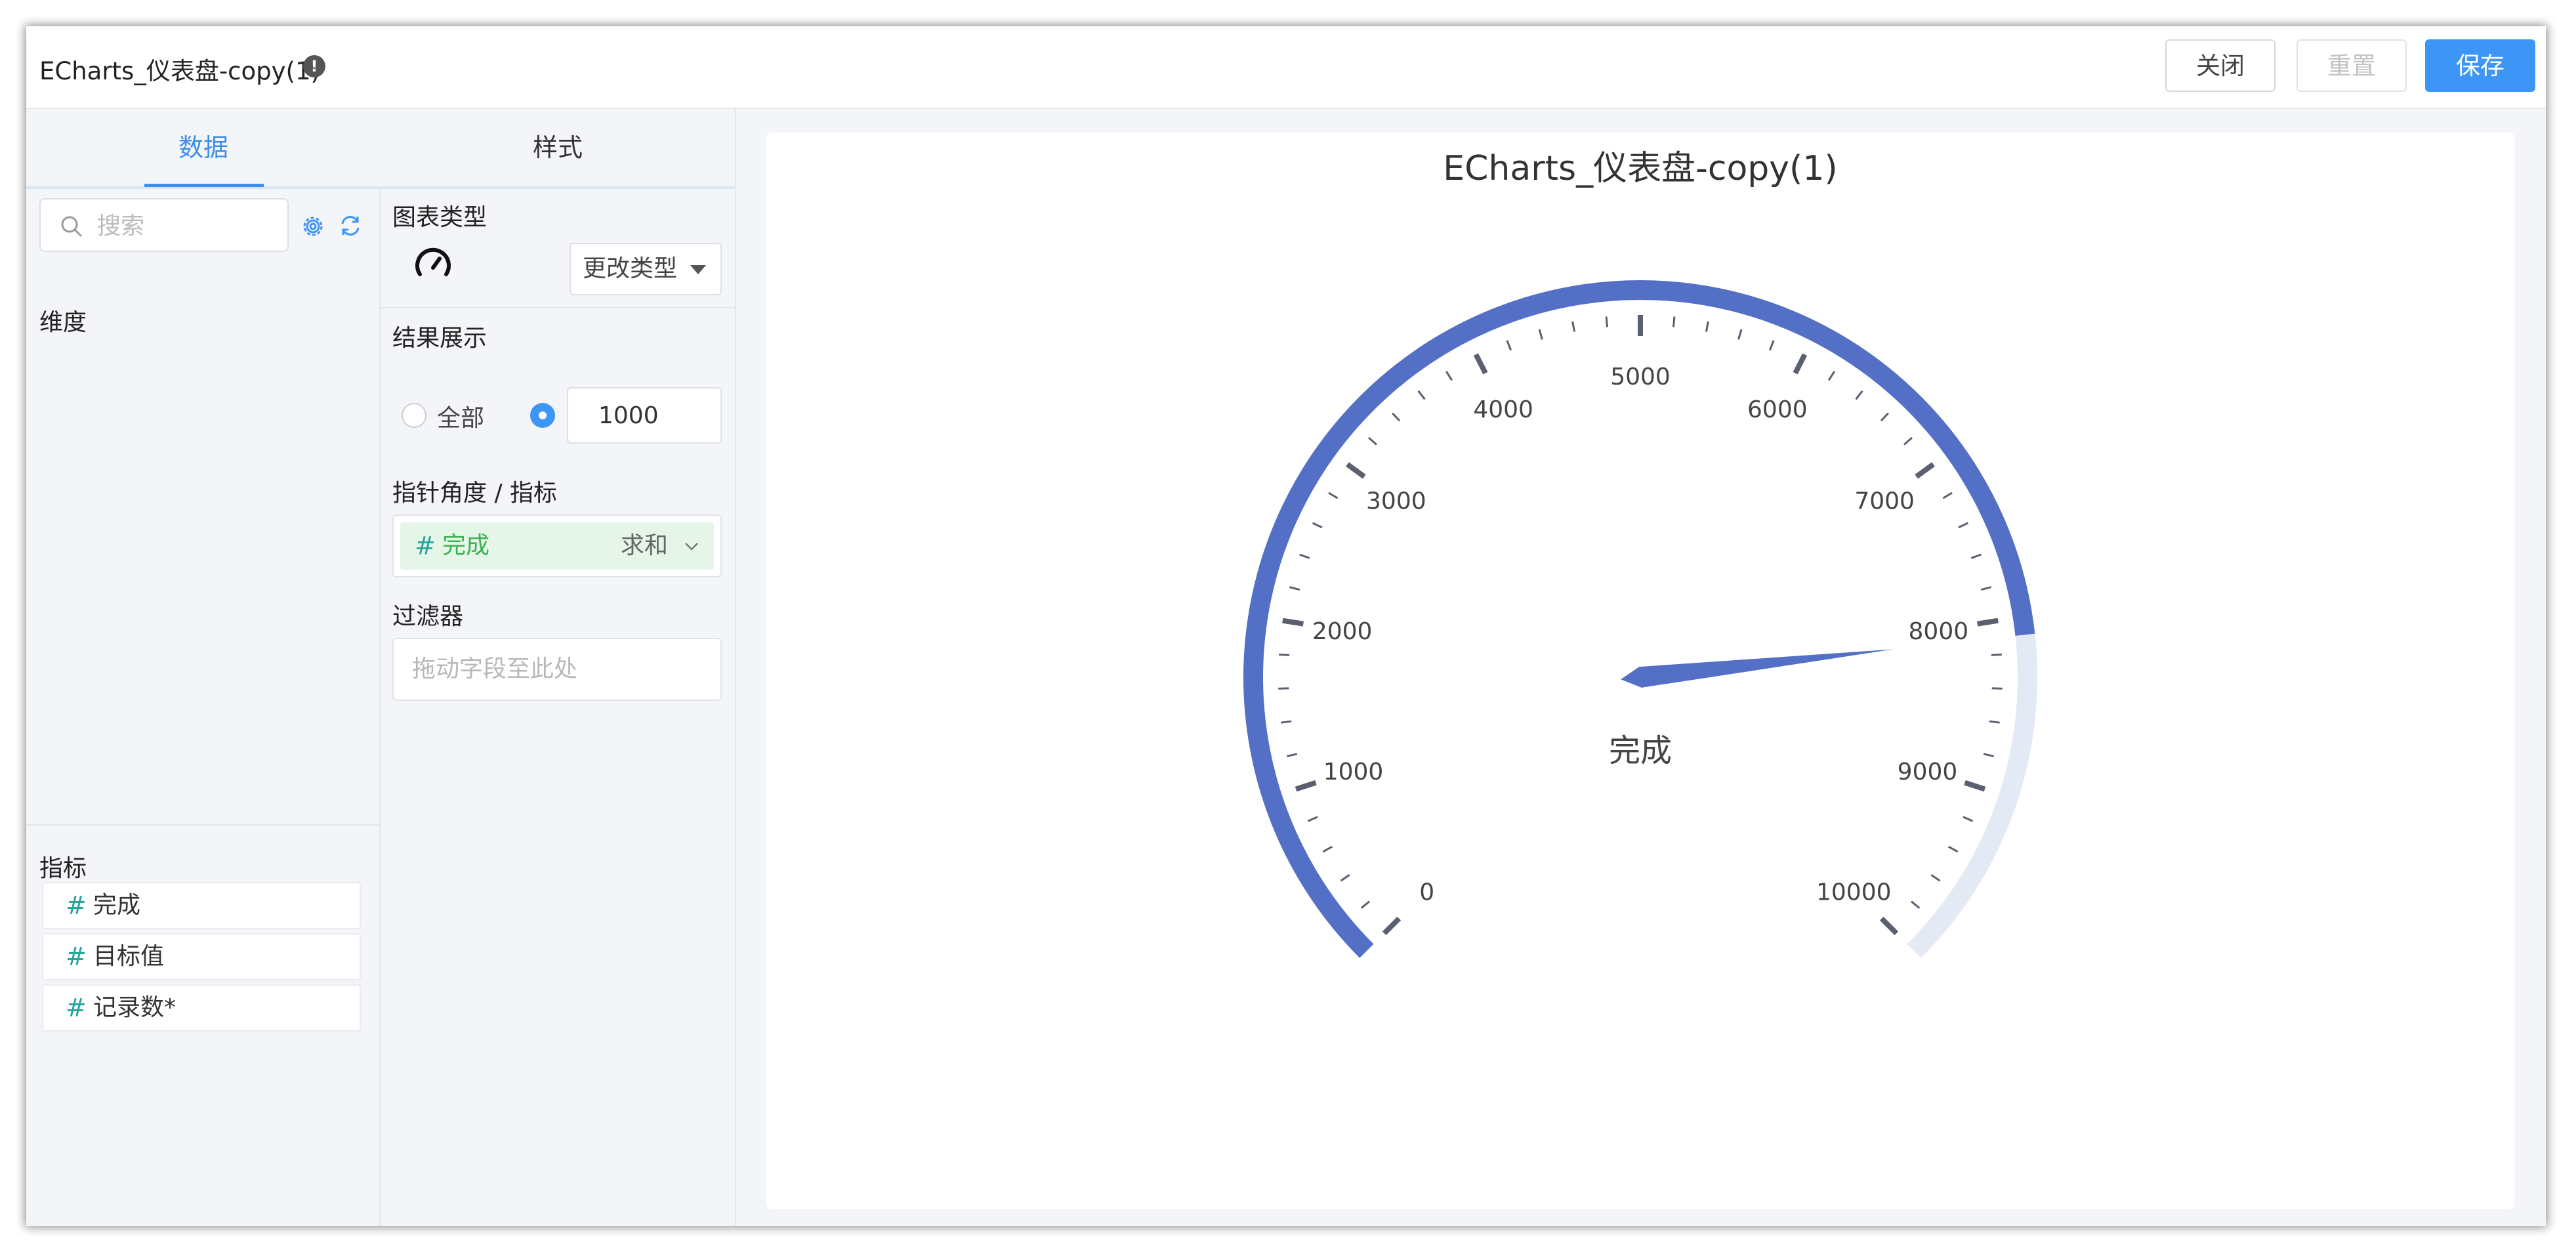 Image resolution: width=2576 pixels, height=1256 pixels. I want to click on gear-icon, so click(313, 226).